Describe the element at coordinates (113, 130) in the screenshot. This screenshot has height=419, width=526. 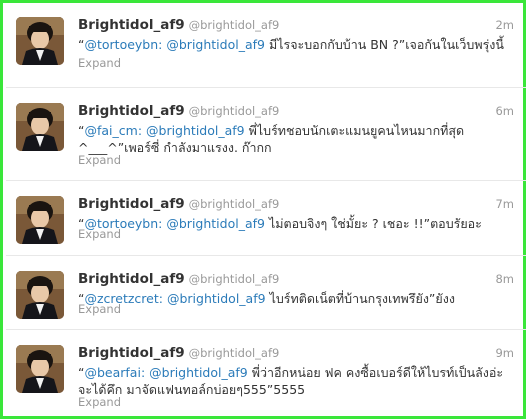
I see `mention-link: @fai_cm:` at that location.